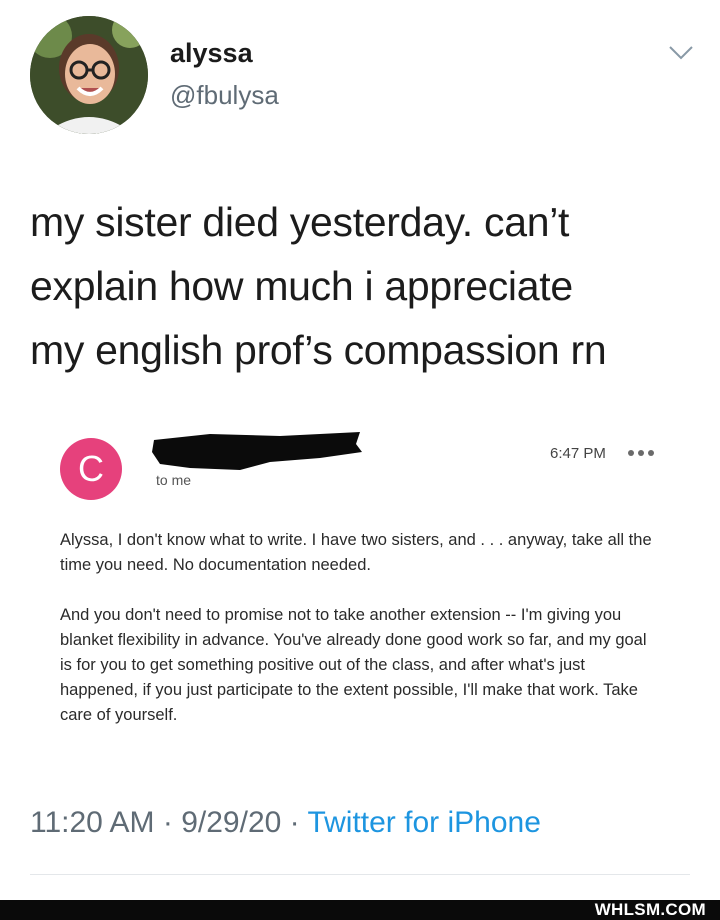 This screenshot has width=720, height=920. What do you see at coordinates (301, 286) in the screenshot?
I see `tweet-text-line: explain how much i appreciate` at bounding box center [301, 286].